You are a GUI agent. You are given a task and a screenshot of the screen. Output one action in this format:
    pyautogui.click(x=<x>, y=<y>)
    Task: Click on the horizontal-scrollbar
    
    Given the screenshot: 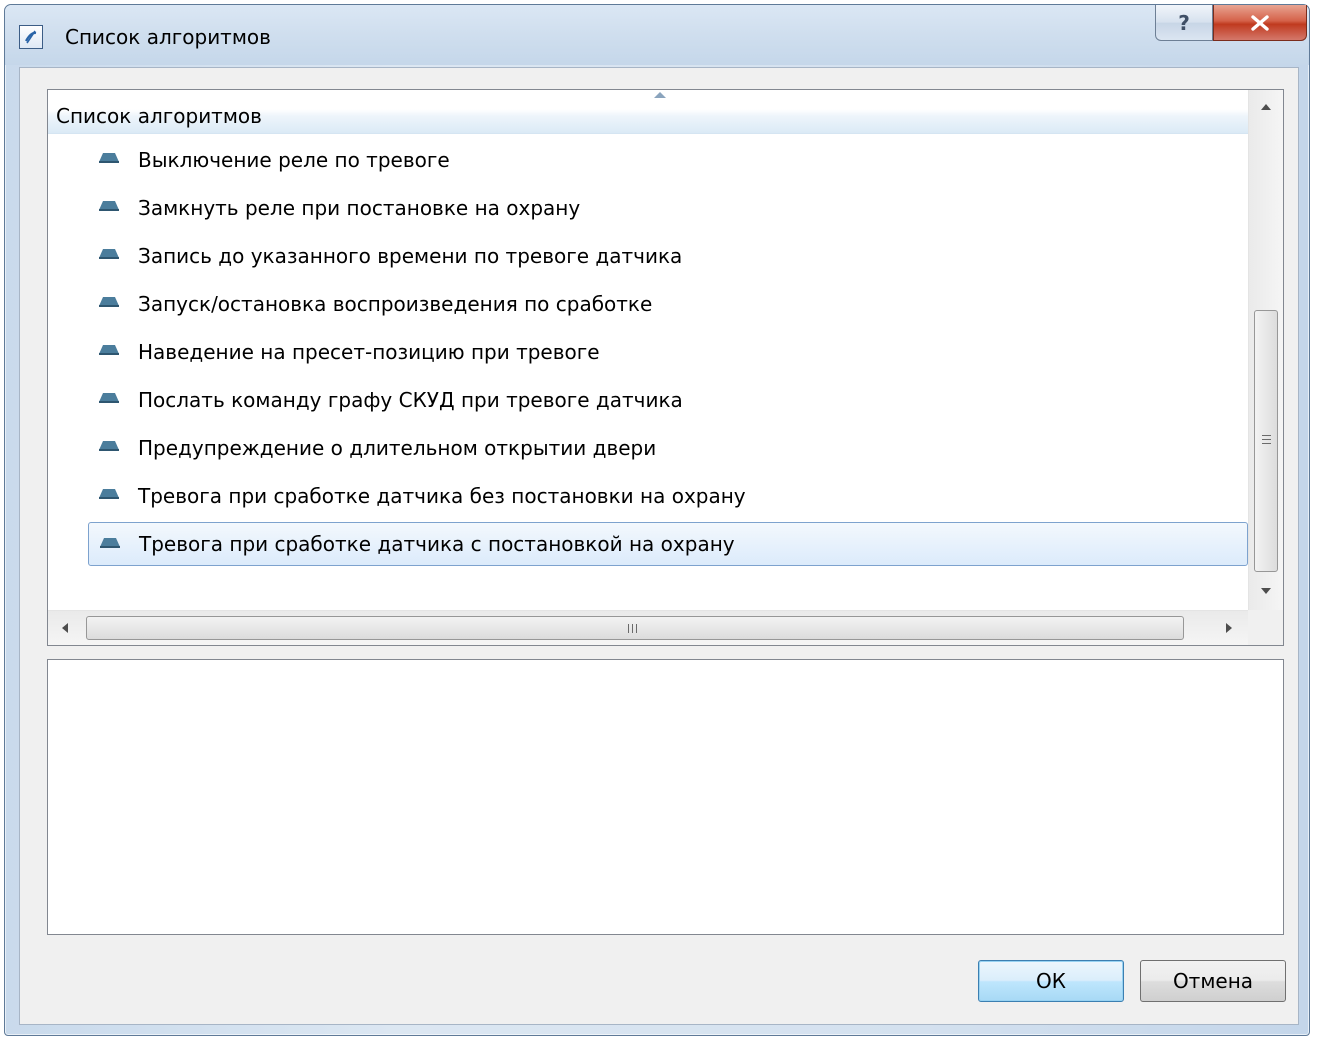 What is the action you would take?
    pyautogui.click(x=648, y=627)
    